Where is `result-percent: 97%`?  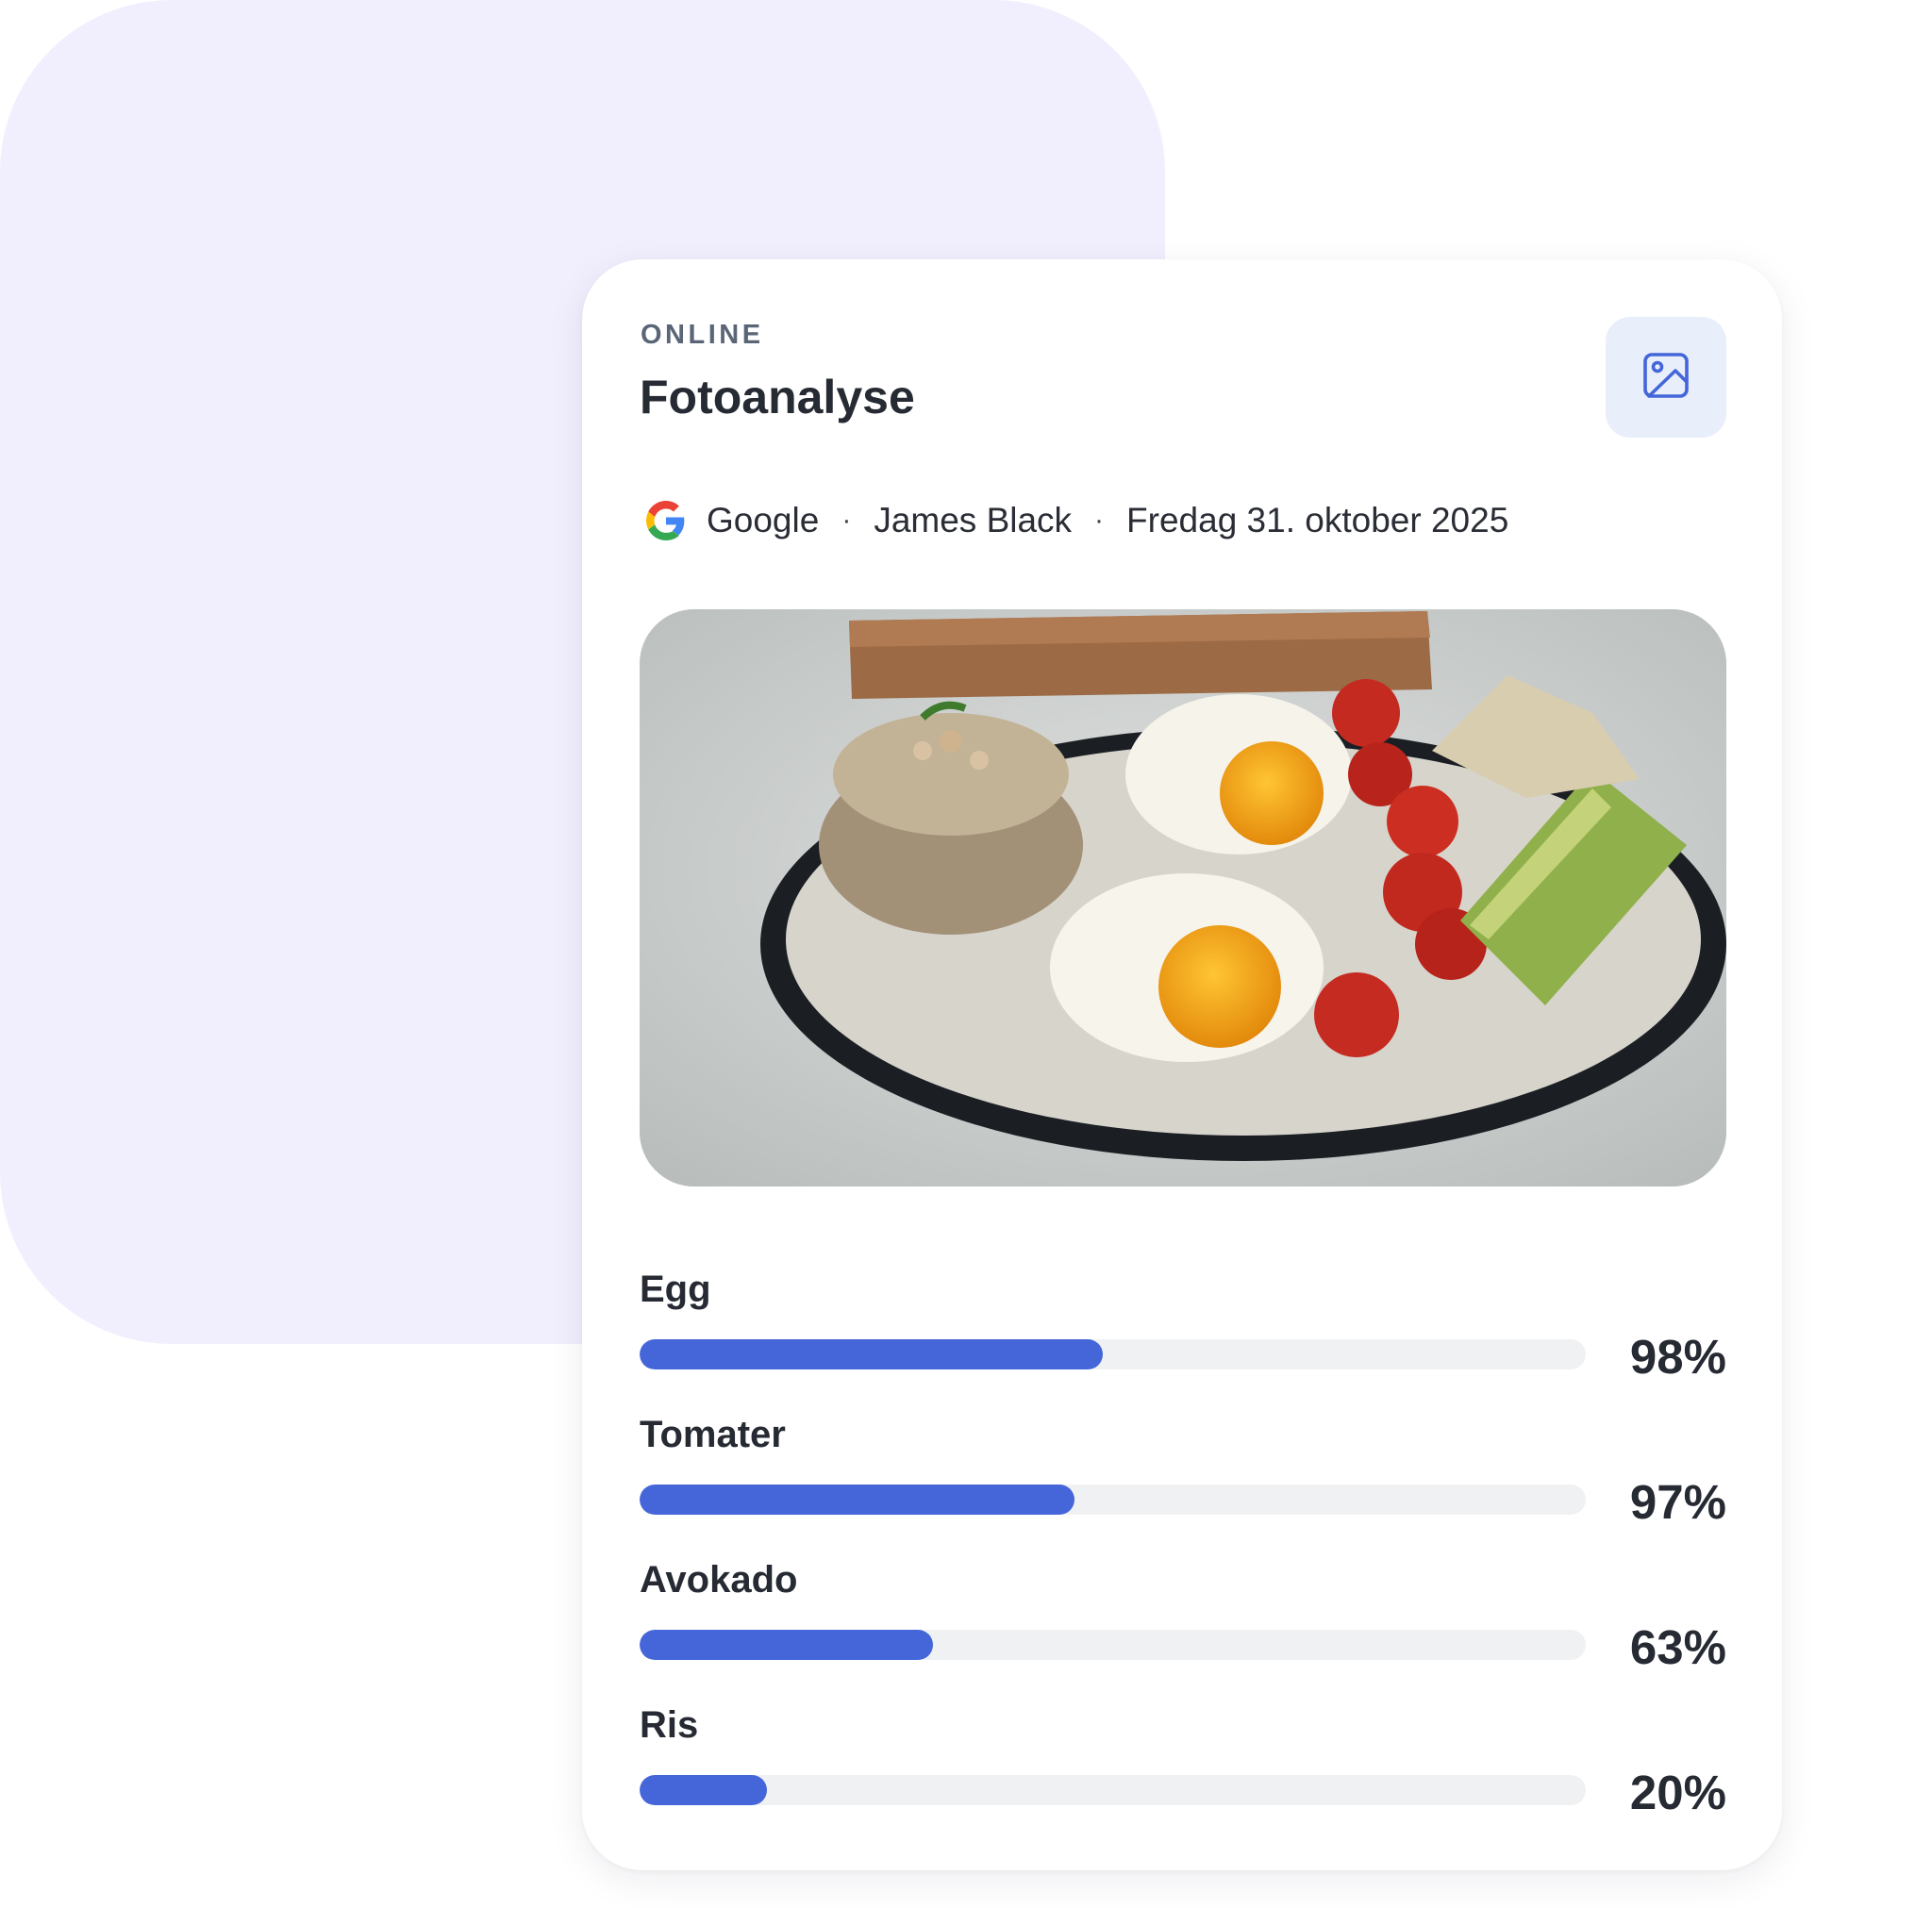 result-percent: 97% is located at coordinates (1677, 1502).